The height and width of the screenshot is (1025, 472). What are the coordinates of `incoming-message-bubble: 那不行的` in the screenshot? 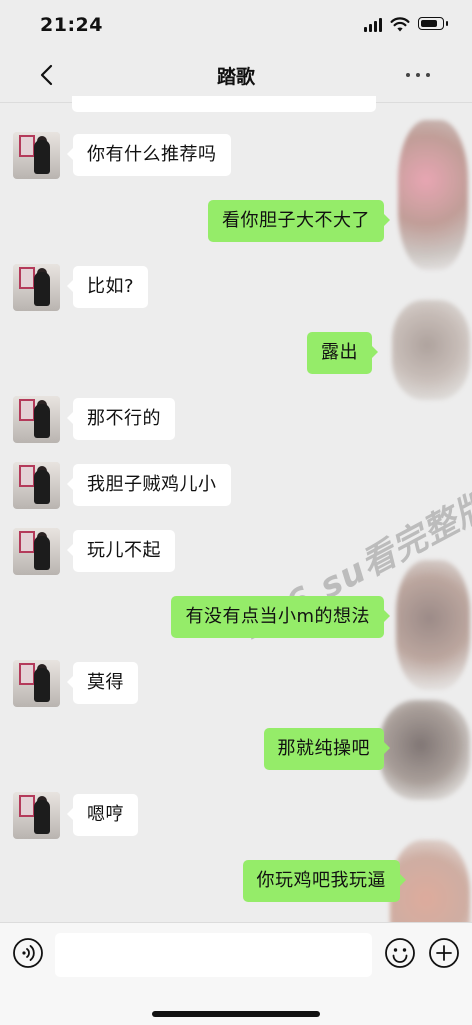 It's located at (121, 419).